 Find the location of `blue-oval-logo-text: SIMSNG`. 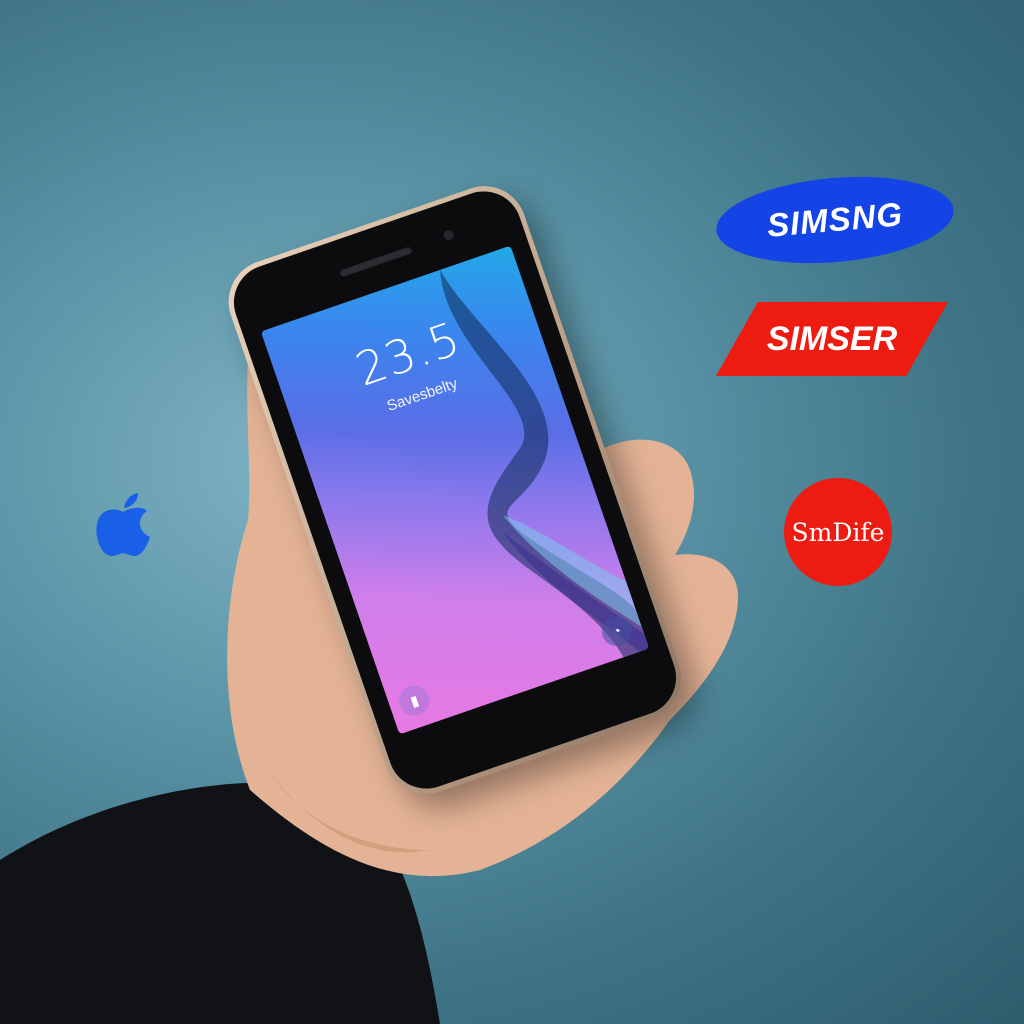

blue-oval-logo-text: SIMSNG is located at coordinates (835, 219).